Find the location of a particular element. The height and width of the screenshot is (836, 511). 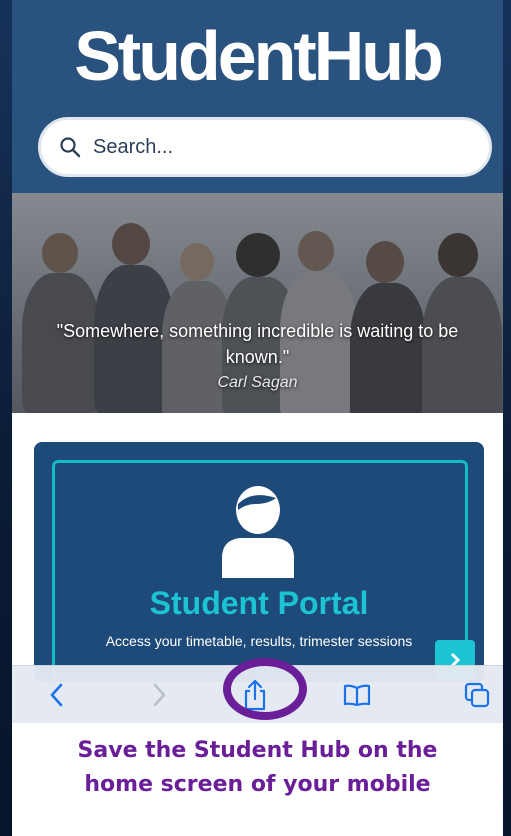

caption-line-2: home screen of your mobile is located at coordinates (257, 784).